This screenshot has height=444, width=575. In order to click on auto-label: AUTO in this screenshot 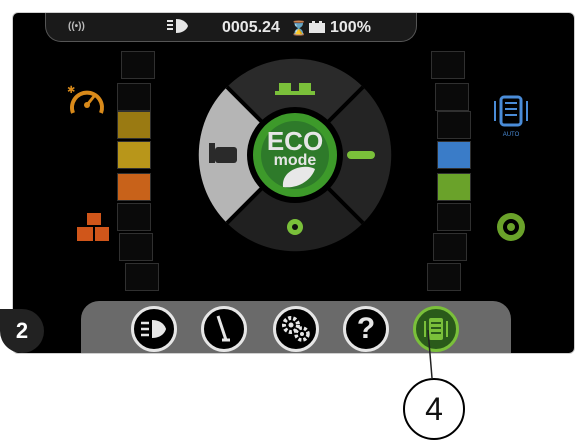, I will do `click(511, 135)`.